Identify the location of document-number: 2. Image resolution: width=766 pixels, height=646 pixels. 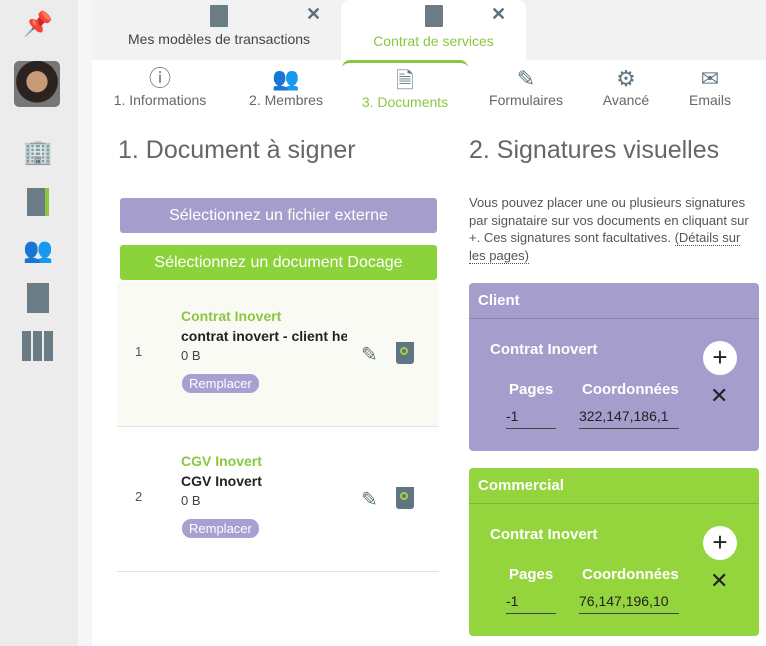
(139, 496).